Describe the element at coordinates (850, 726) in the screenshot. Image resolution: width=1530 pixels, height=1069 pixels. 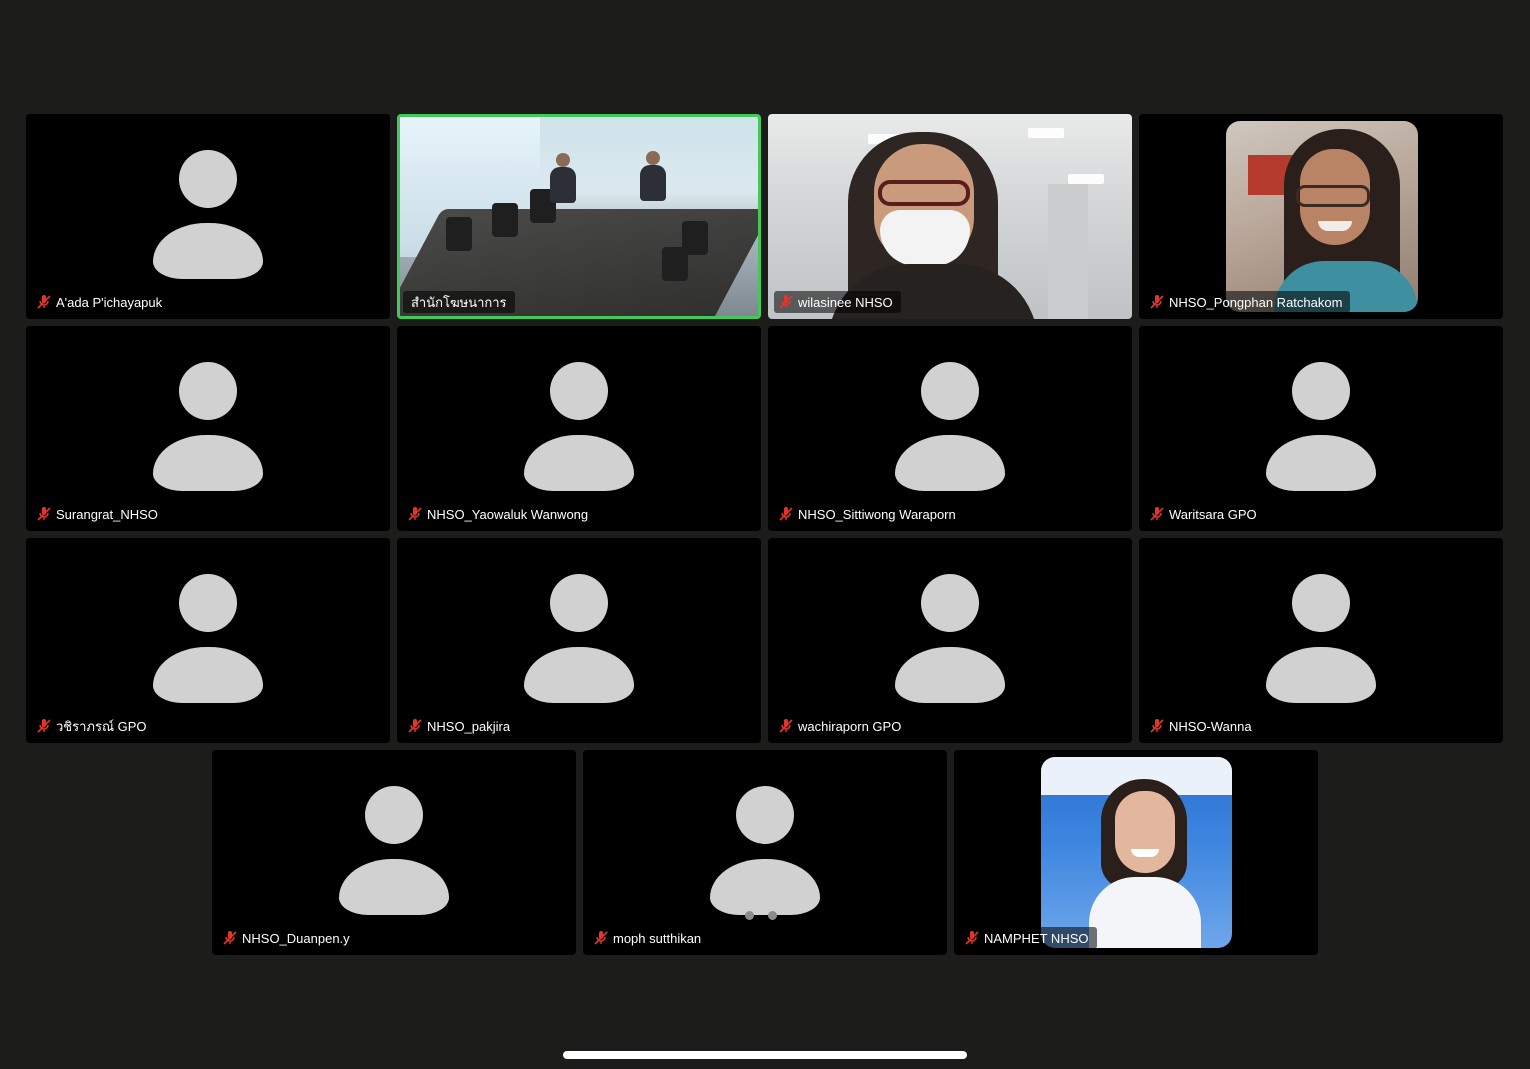
I see `participant-name: wachiraporn GPO` at that location.